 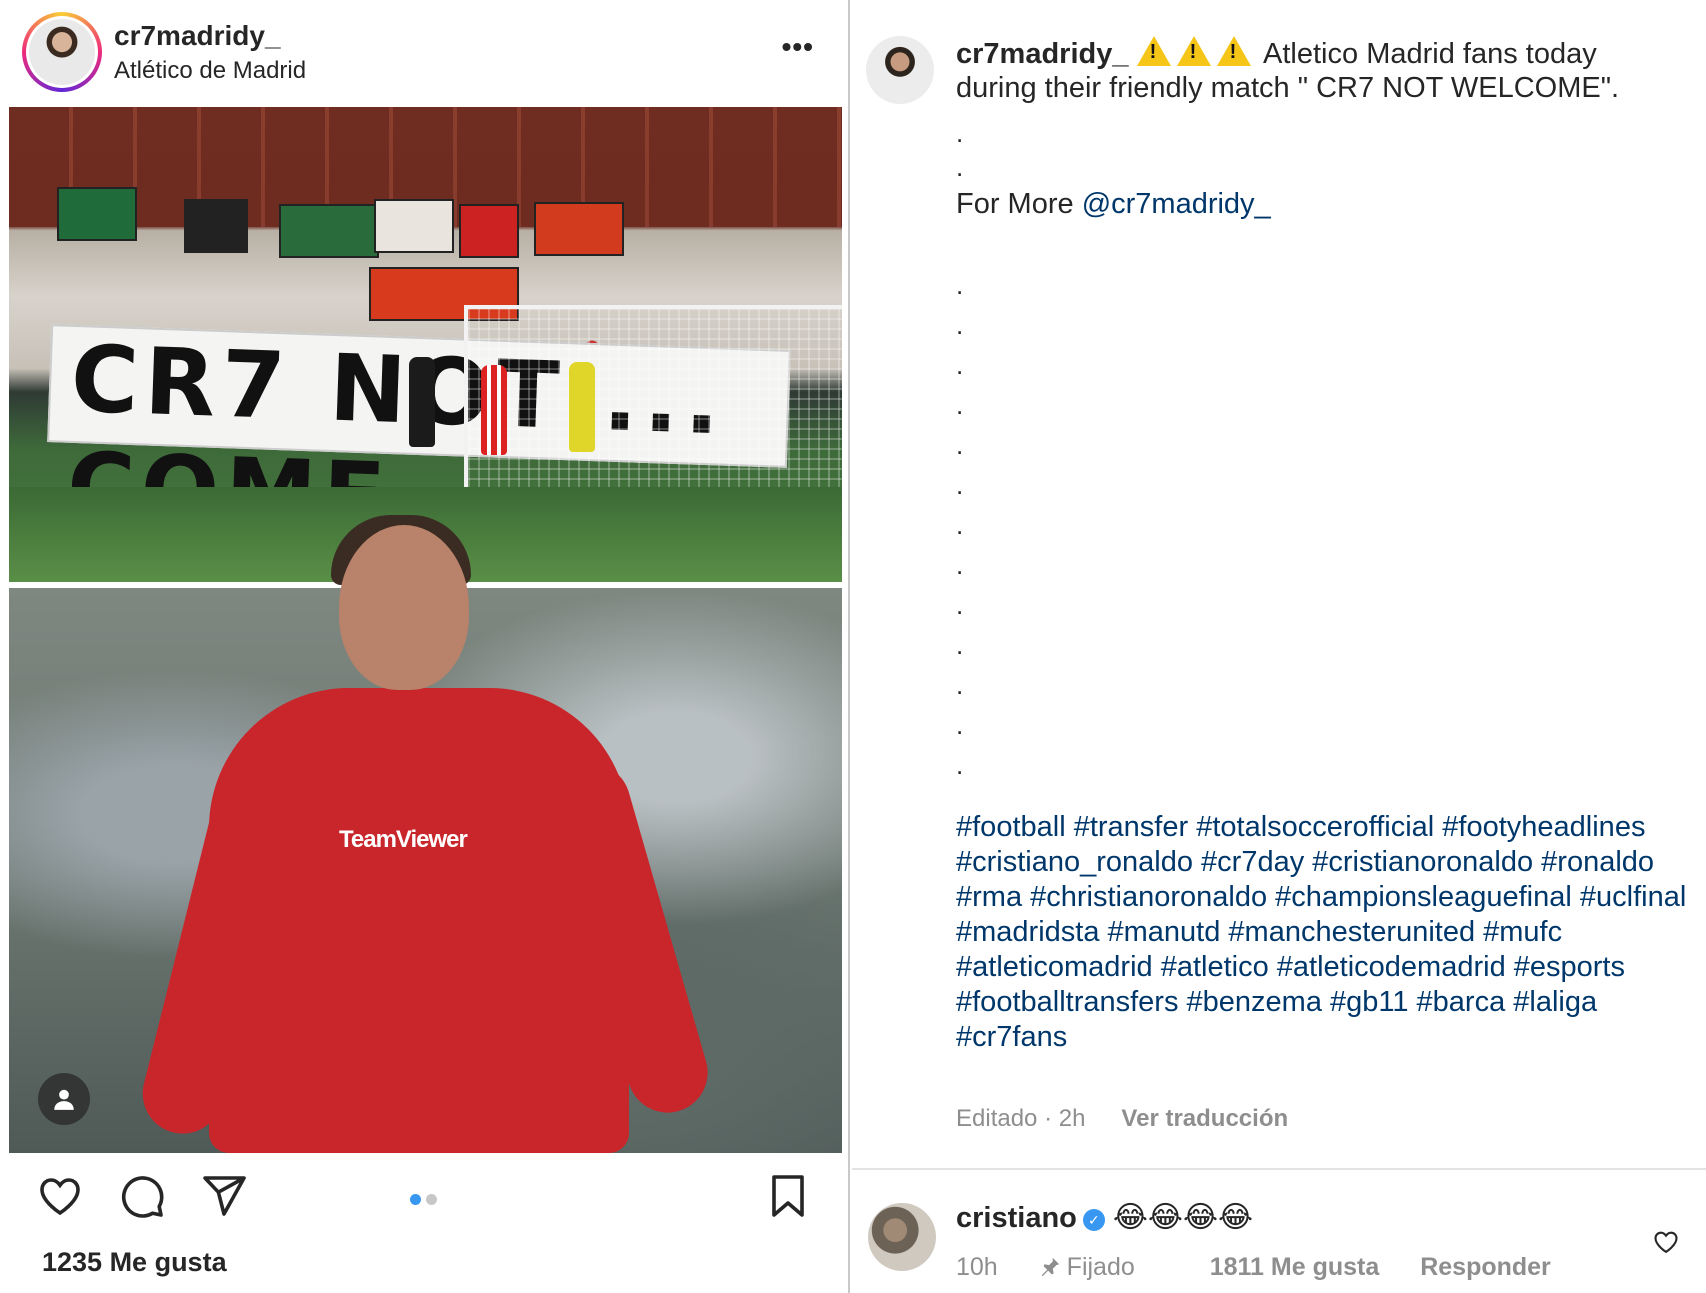 I want to click on player-head, so click(x=404, y=607).